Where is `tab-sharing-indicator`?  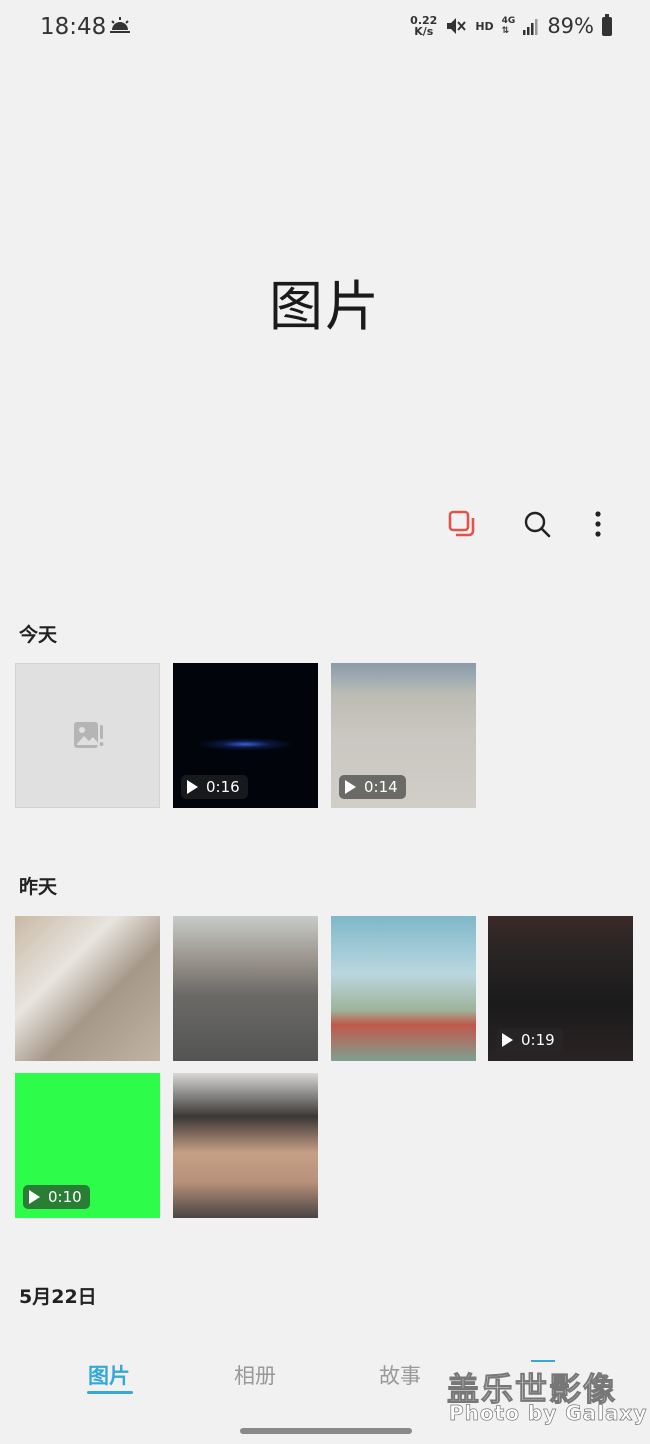
tab-sharing-indicator is located at coordinates (543, 1361).